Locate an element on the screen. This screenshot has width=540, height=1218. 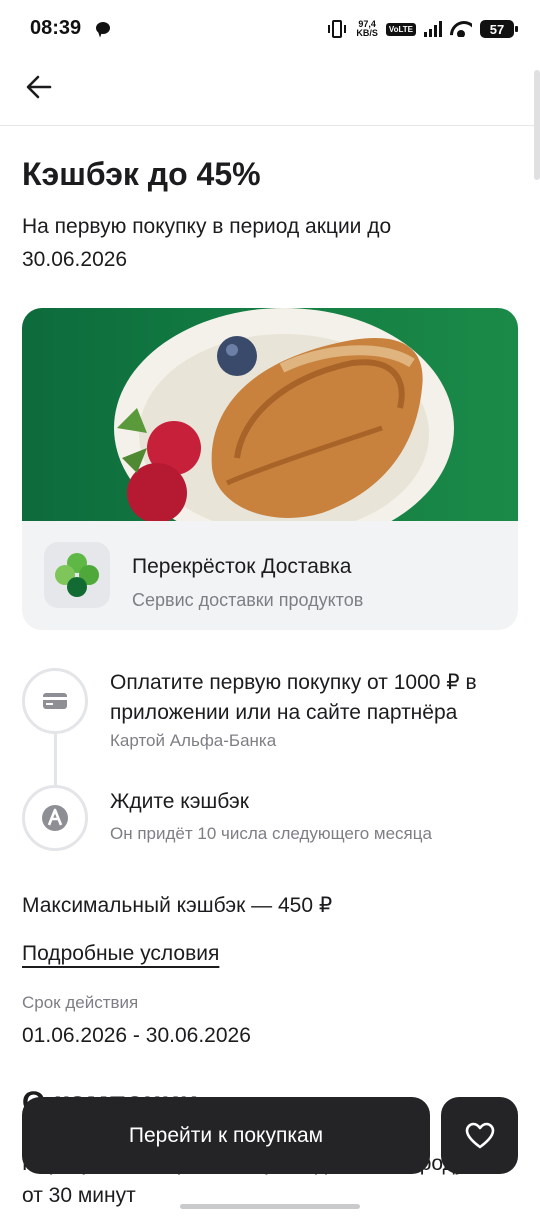
step-2-title: Ждите кэшбэк is located at coordinates (179, 801).